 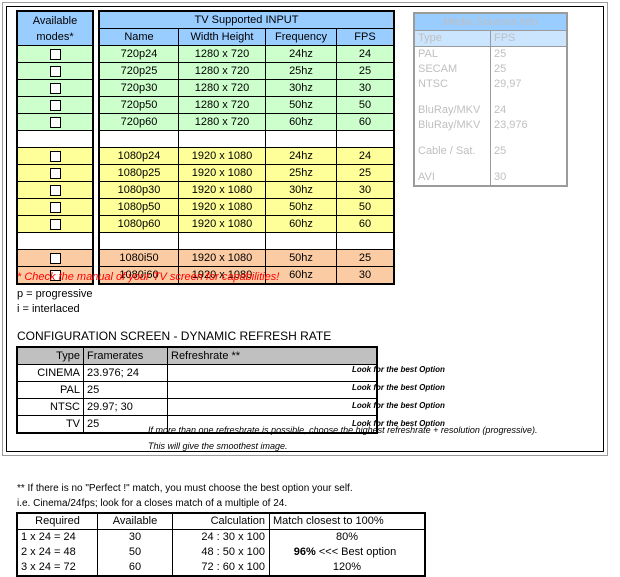 What do you see at coordinates (357, 552) in the screenshot?
I see `best-option-label: <<< Best option` at bounding box center [357, 552].